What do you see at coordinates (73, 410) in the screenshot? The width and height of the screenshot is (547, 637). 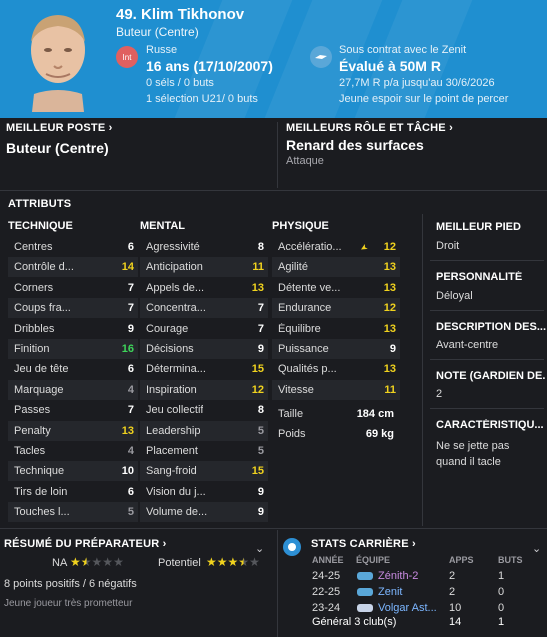 I see `technical-attribute-row: Passes 7` at bounding box center [73, 410].